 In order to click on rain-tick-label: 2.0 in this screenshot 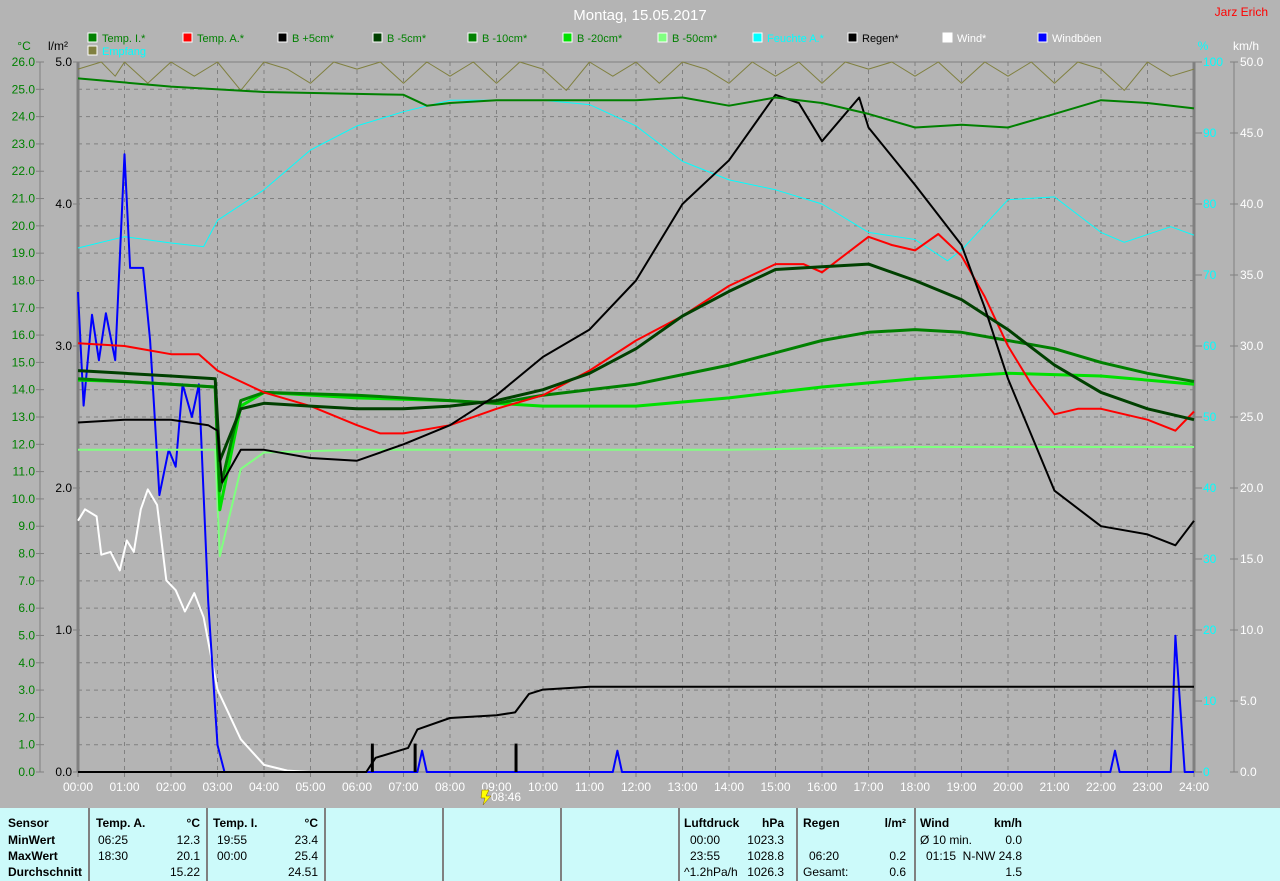, I will do `click(63, 488)`.